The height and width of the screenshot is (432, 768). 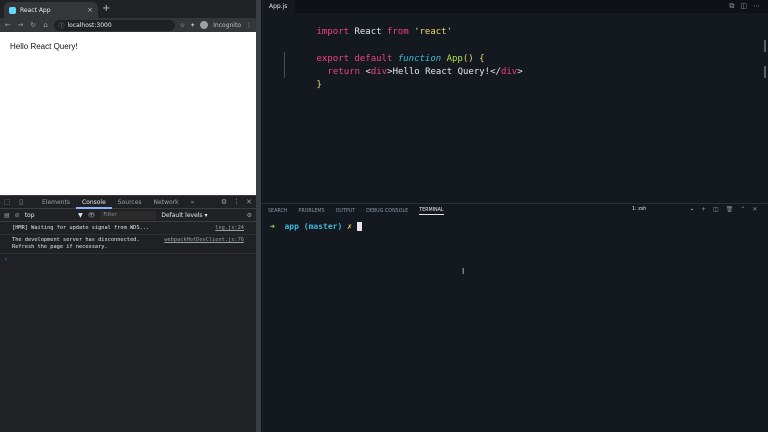 What do you see at coordinates (663, 211) in the screenshot?
I see `terminal-selector: 1: zsh ⌄` at bounding box center [663, 211].